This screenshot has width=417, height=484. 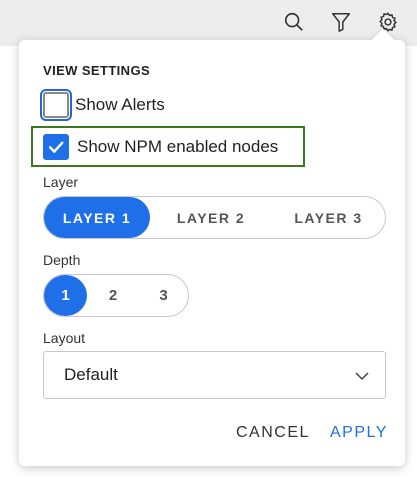 I want to click on show-npm-label: Show NPM enabled nodes, so click(x=178, y=146).